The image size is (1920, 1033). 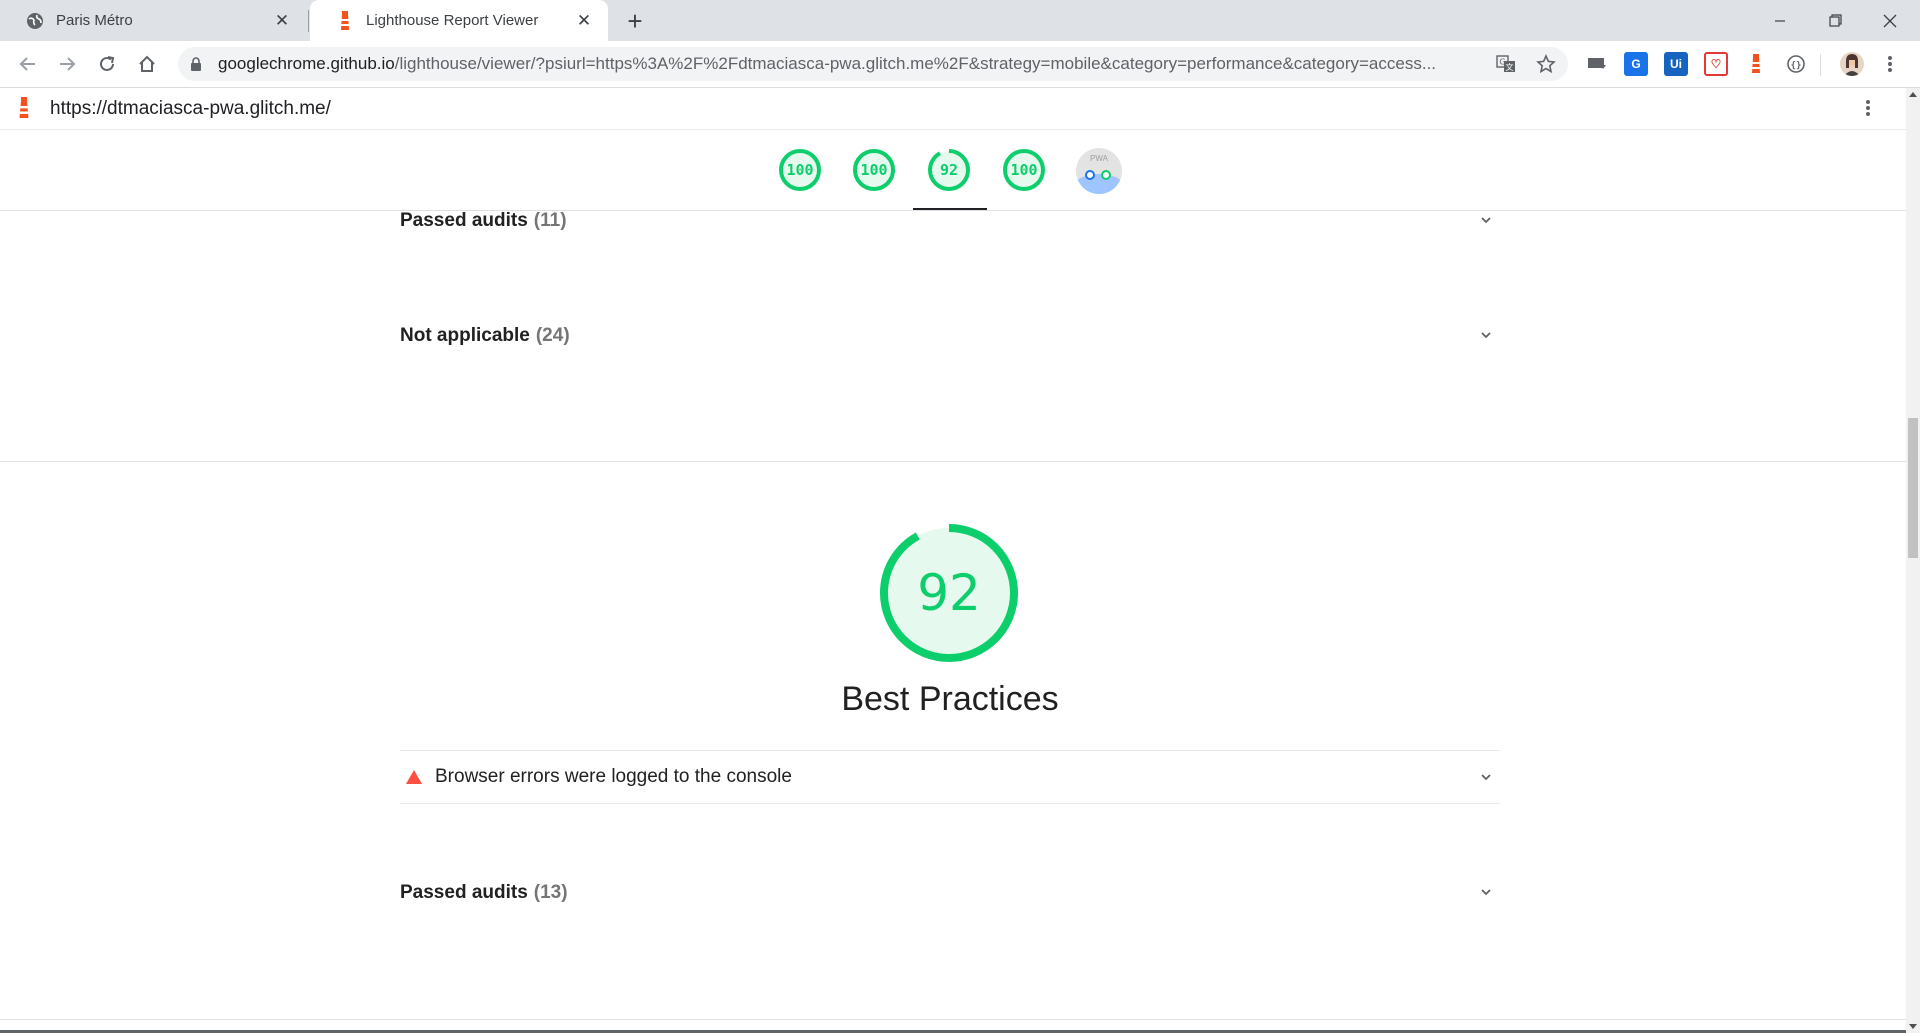 I want to click on not-applicable-group: Not applicable (24), so click(x=950, y=336).